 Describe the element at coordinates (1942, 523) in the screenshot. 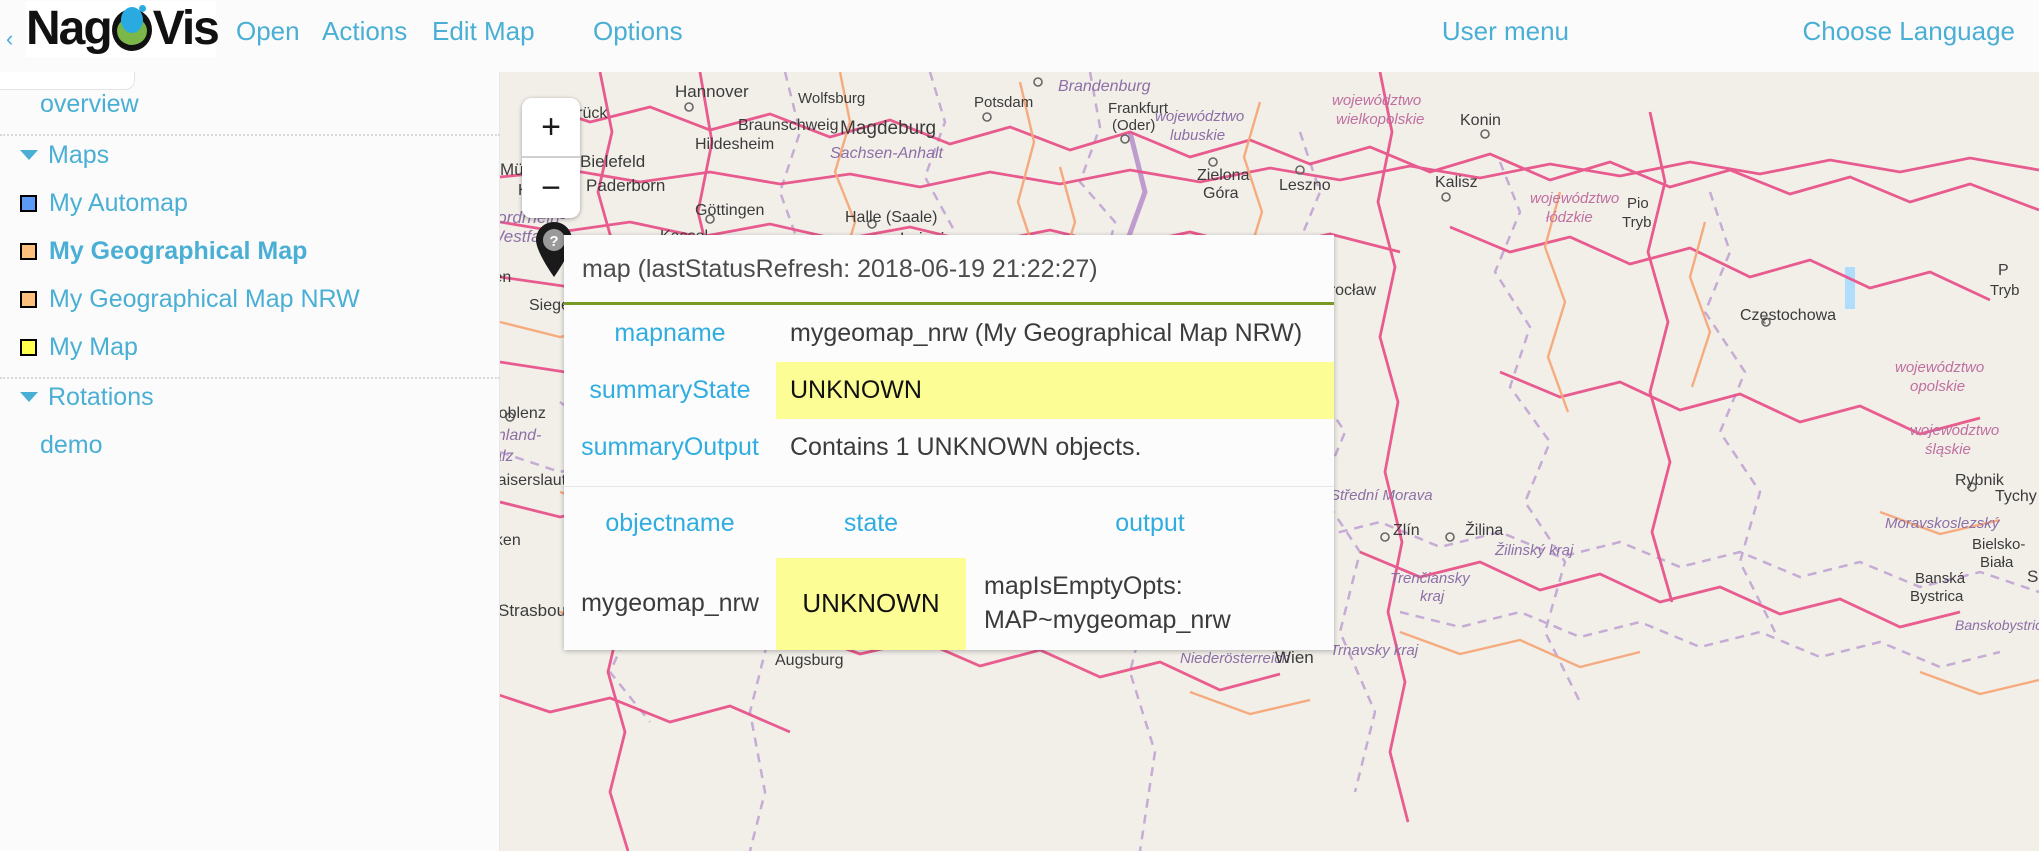

I see `map-label: Moravskoslezský` at that location.